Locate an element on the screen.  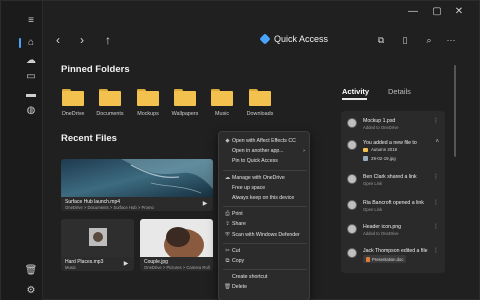
pinned-folder: Music is located at coordinates (222, 104).